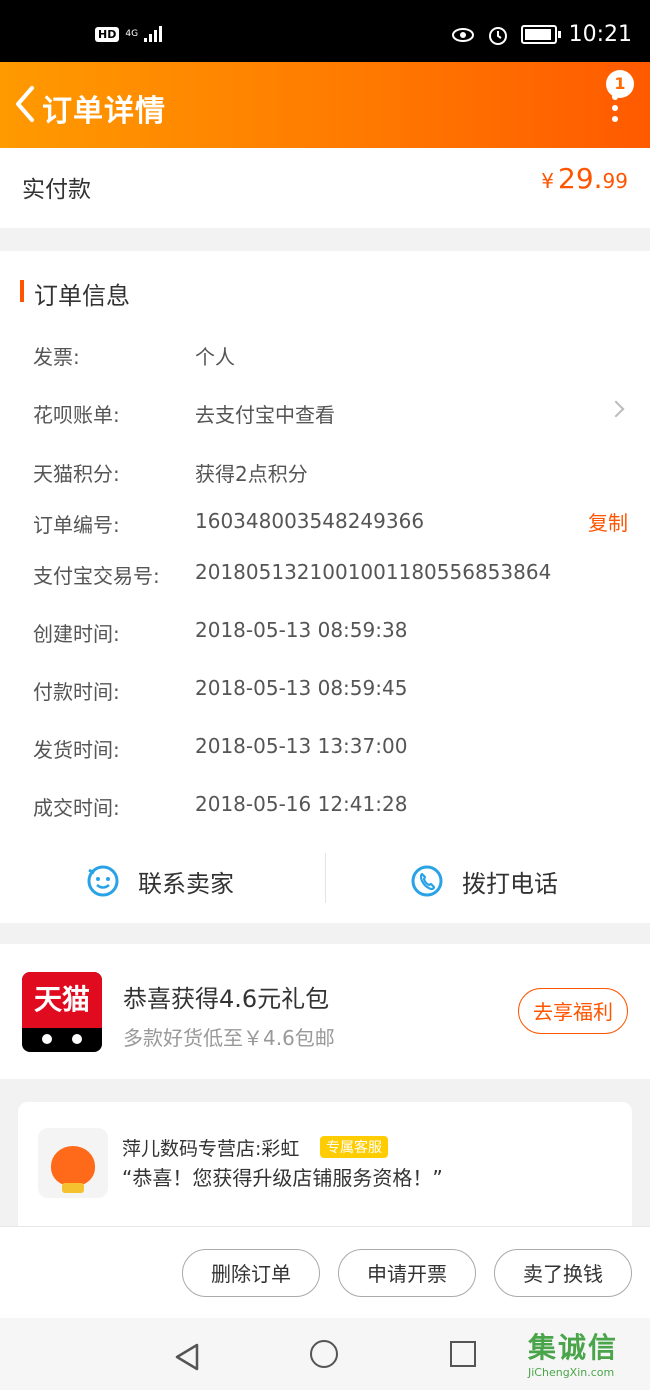 The height and width of the screenshot is (1390, 650). I want to click on shop-message-card: 萍儿数码专营店:彩虹 专属客服 “恭喜！您获得升级店铺服务资格！”, so click(325, 1172).